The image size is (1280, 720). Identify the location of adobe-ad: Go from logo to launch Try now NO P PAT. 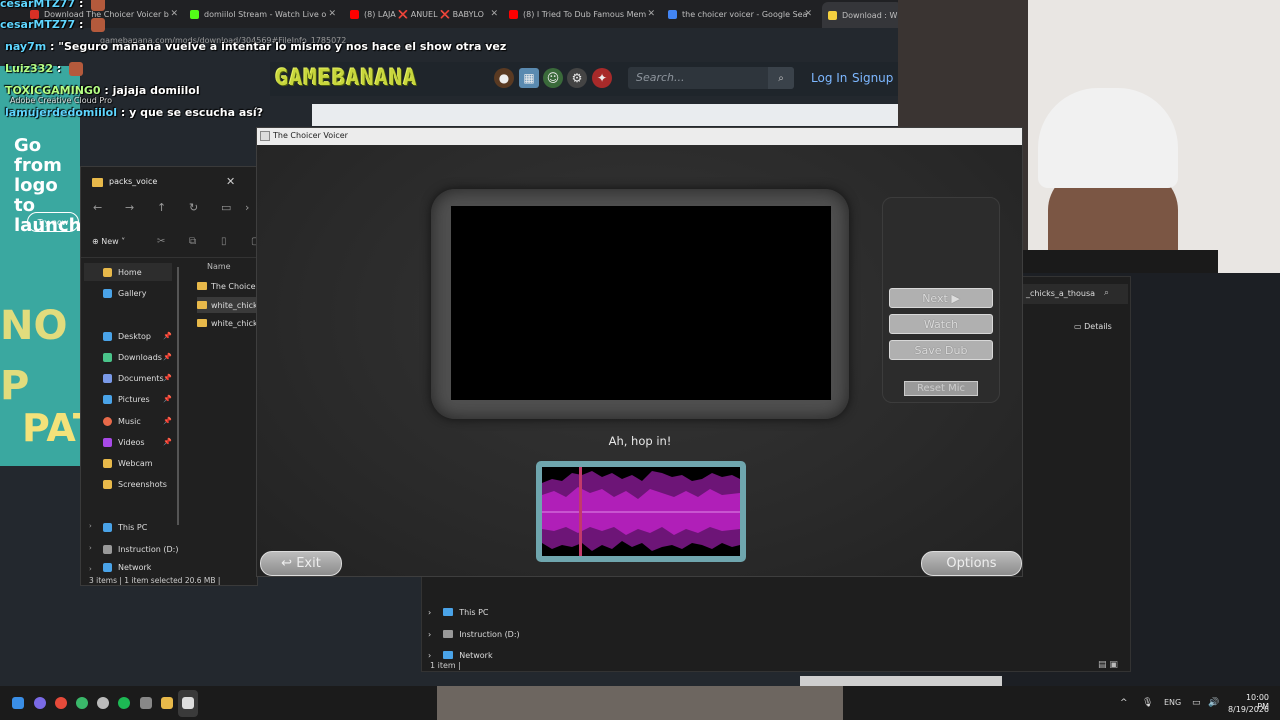
(40, 266).